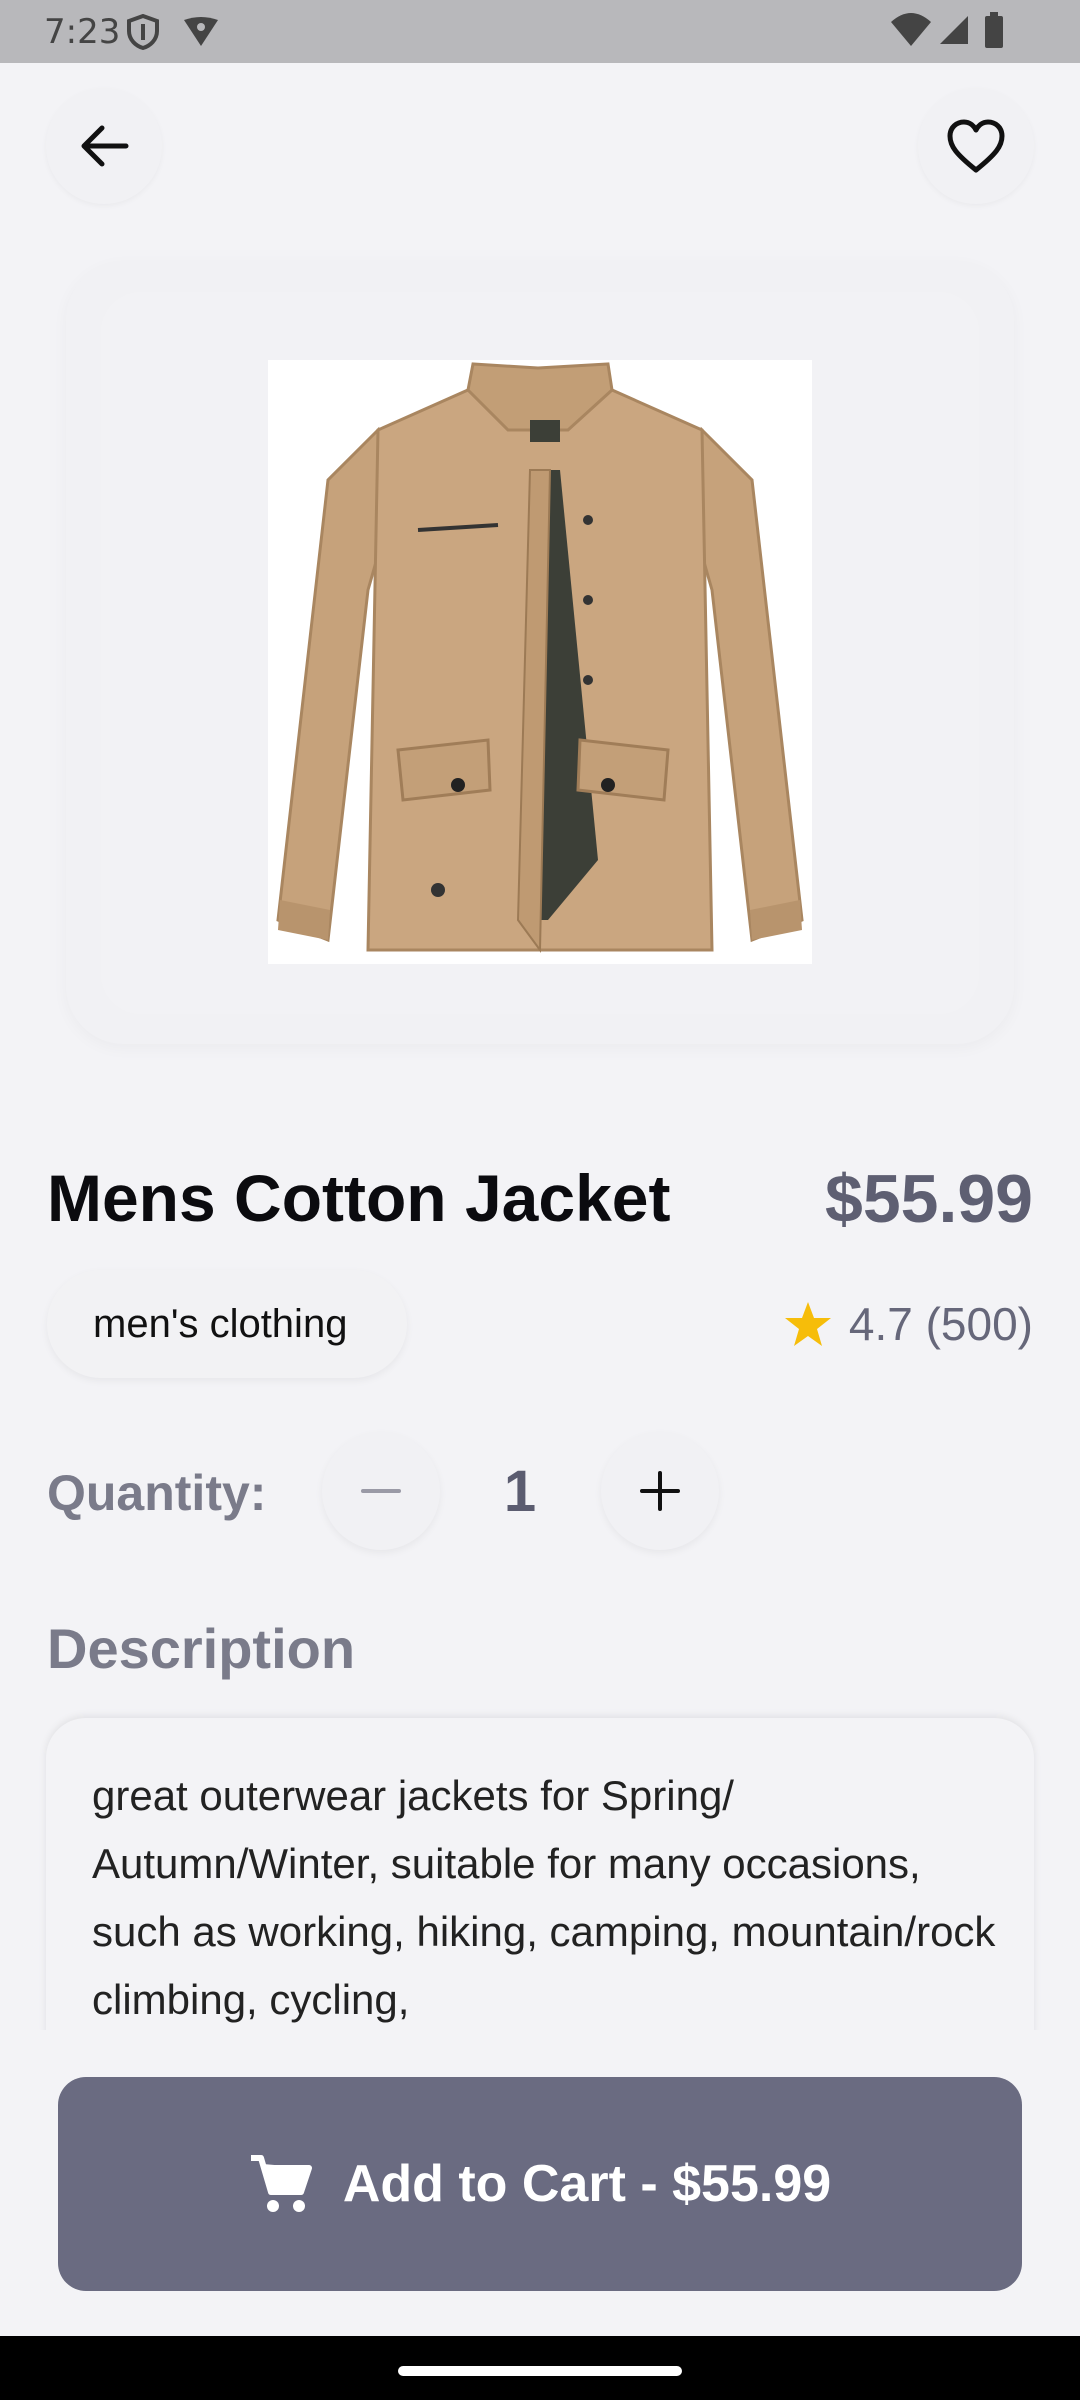  I want to click on star-icon, so click(807, 1324).